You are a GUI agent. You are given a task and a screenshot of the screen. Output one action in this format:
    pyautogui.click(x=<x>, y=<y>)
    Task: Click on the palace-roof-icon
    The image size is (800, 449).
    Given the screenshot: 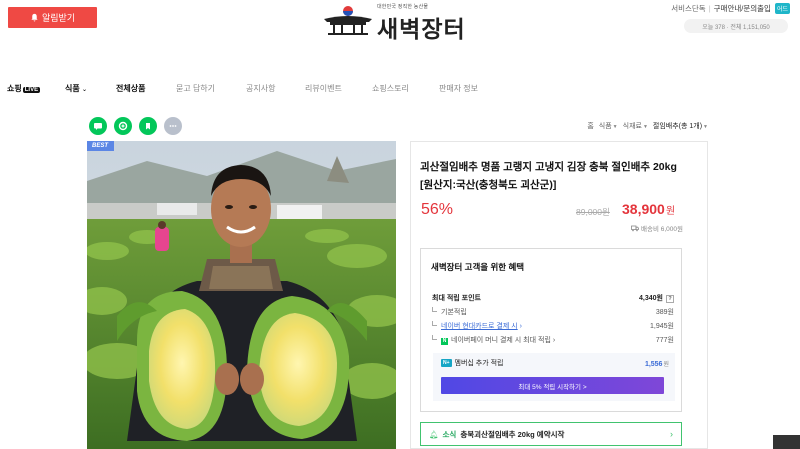 What is the action you would take?
    pyautogui.click(x=348, y=20)
    